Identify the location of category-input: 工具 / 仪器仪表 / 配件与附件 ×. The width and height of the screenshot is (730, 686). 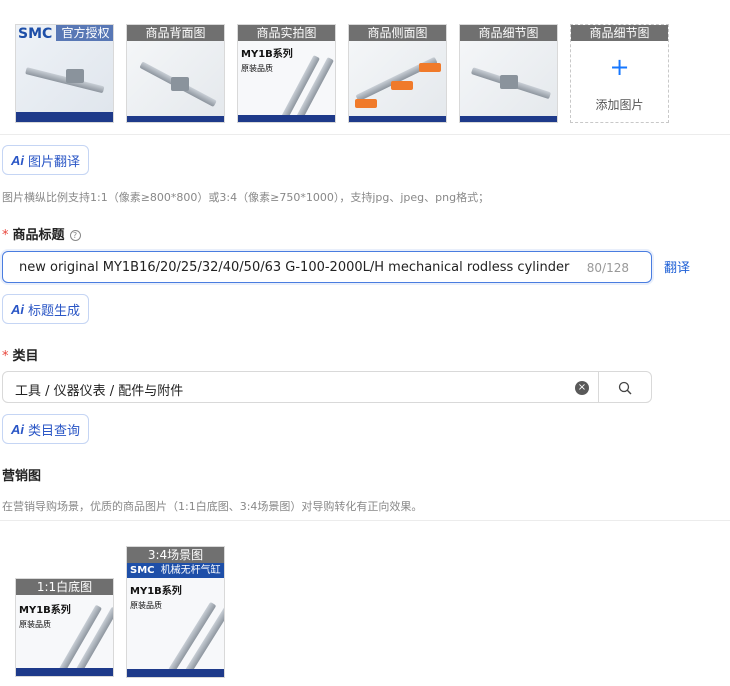
(300, 387).